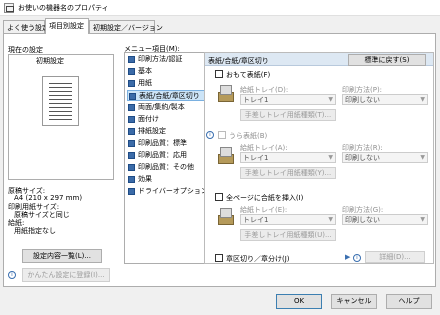 The height and width of the screenshot is (315, 440). What do you see at coordinates (167, 167) in the screenshot?
I see `menu-item-quality-other: 印刷品質：その他` at bounding box center [167, 167].